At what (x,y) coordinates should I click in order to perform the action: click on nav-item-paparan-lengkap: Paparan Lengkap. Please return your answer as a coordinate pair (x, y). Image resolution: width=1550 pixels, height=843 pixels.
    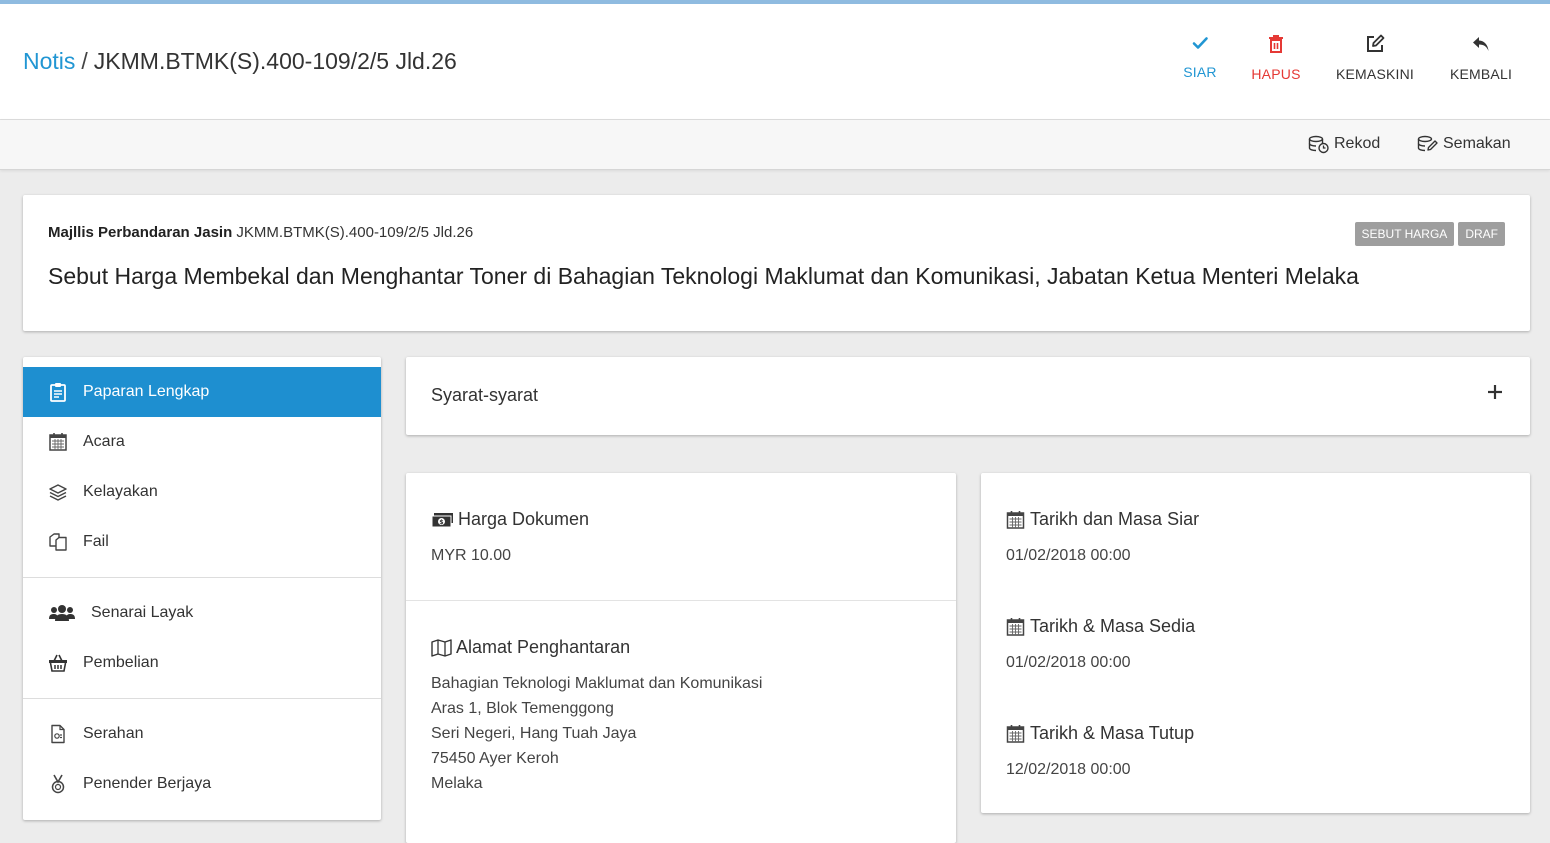
    Looking at the image, I should click on (202, 392).